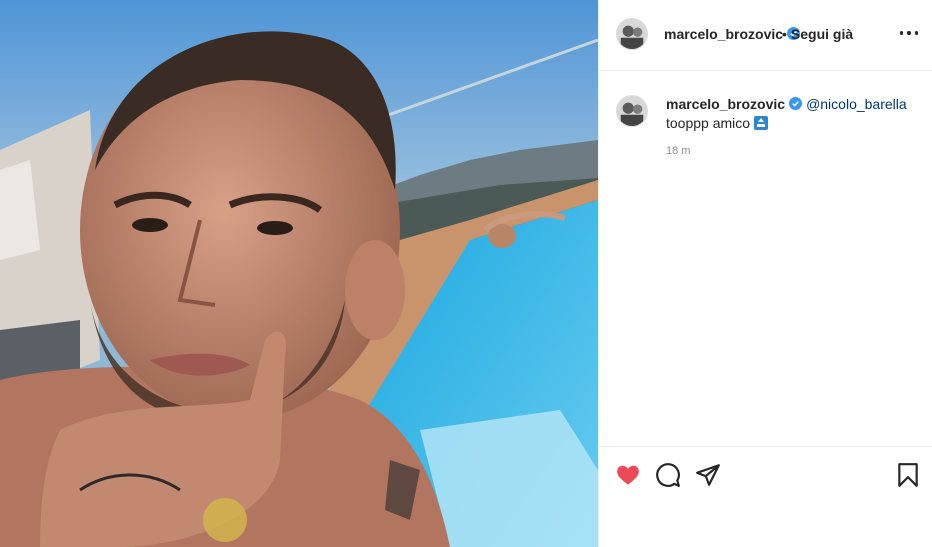  I want to click on save-button, so click(908, 475).